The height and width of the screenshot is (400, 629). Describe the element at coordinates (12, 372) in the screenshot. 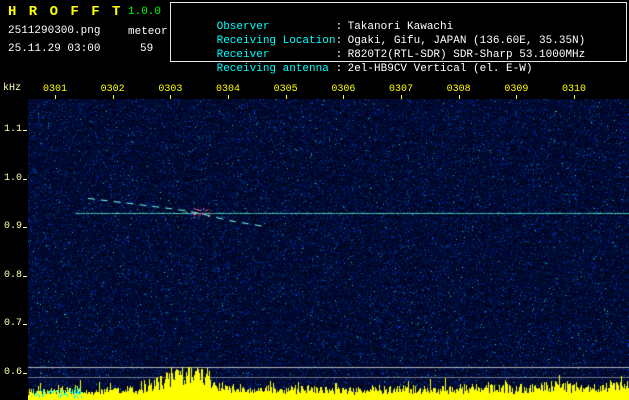

I see `y-axis-tick-label: 0.6` at that location.